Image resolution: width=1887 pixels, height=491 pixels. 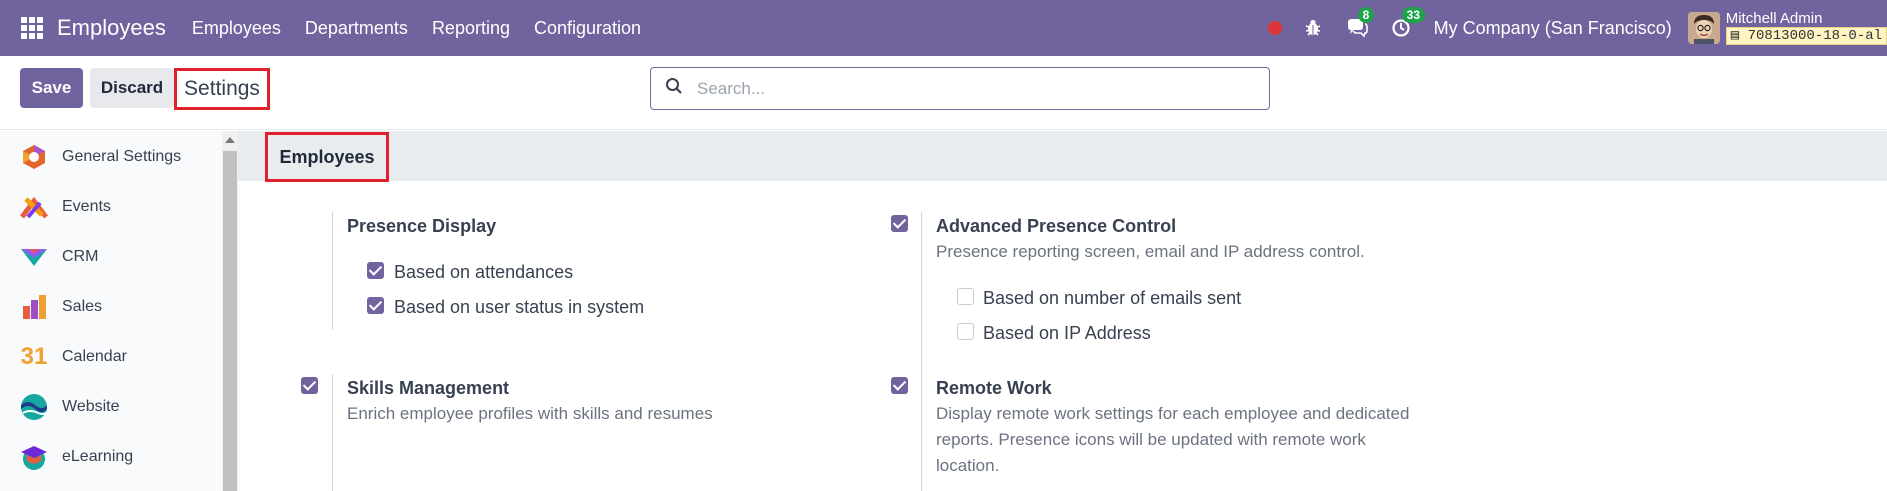 I want to click on database-name: 70813000-18-0-al, so click(x=1814, y=36).